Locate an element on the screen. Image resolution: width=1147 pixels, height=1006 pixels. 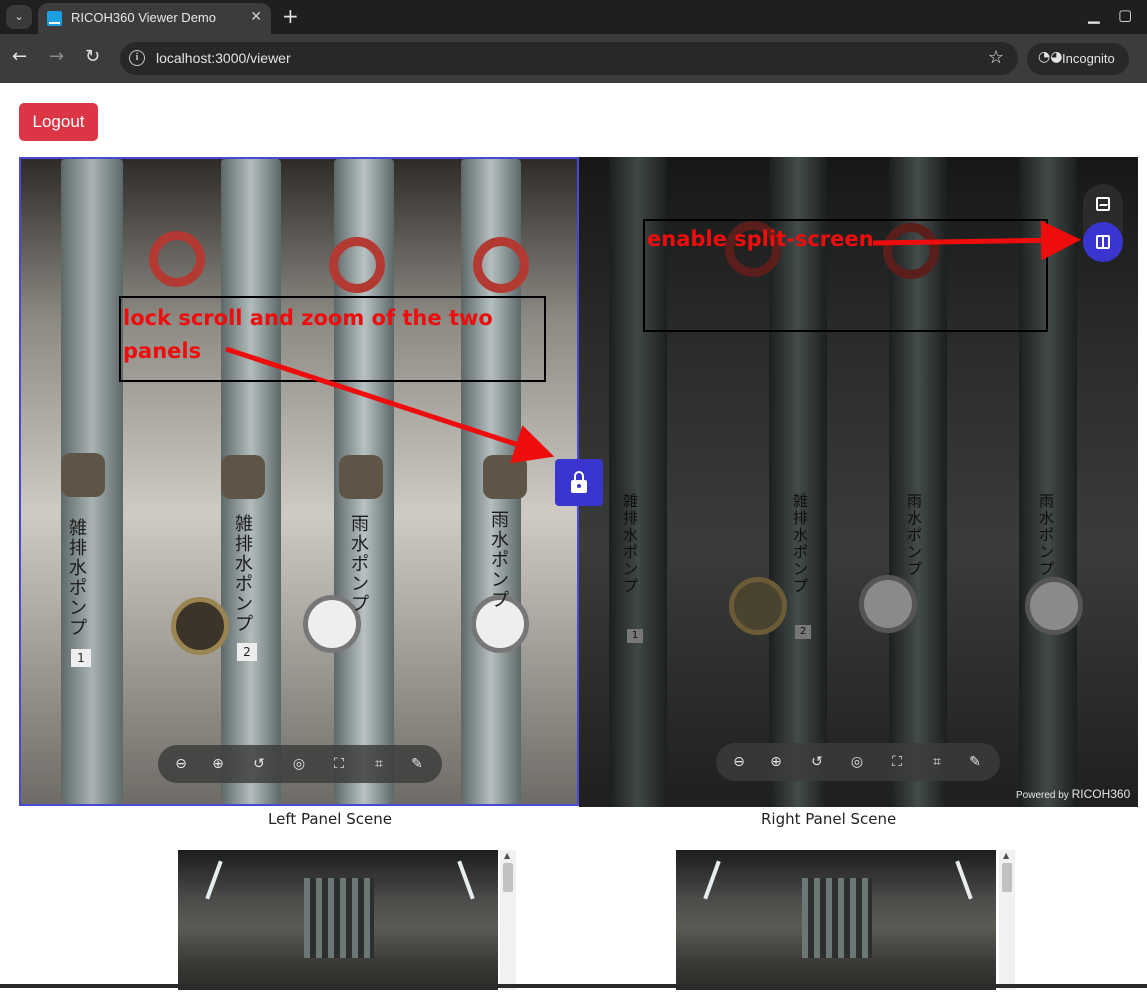
address-bar: i localhost:3000/viewer ☆ is located at coordinates (569, 58).